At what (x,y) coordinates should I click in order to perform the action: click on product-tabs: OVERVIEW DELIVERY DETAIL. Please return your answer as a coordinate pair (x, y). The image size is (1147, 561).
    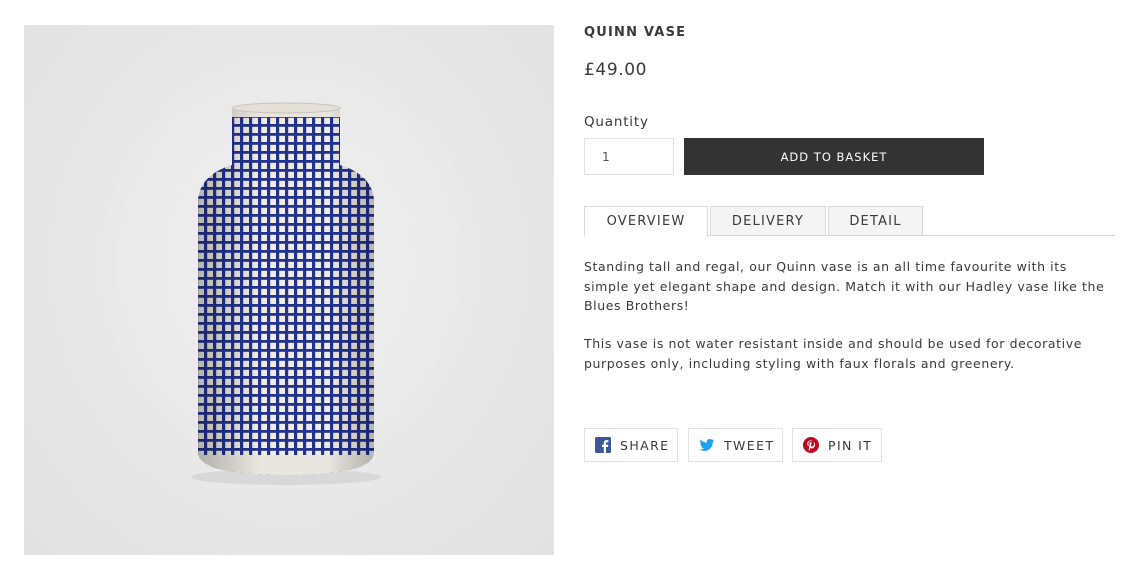
    Looking at the image, I should click on (849, 221).